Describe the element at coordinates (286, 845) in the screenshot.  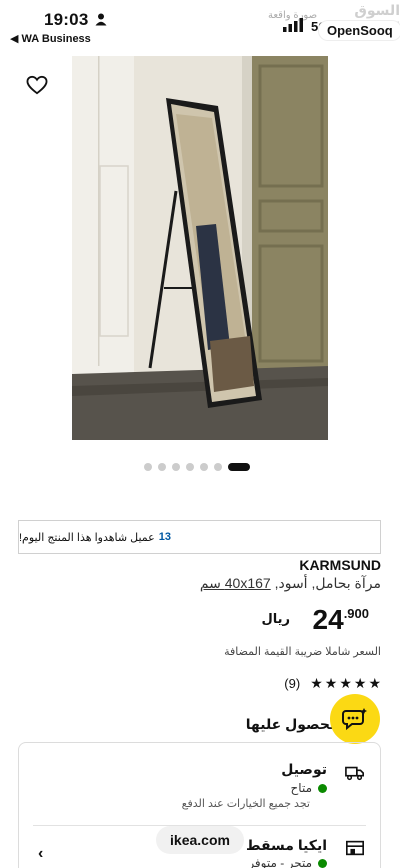
I see `store-title: ايكيا مسقط` at that location.